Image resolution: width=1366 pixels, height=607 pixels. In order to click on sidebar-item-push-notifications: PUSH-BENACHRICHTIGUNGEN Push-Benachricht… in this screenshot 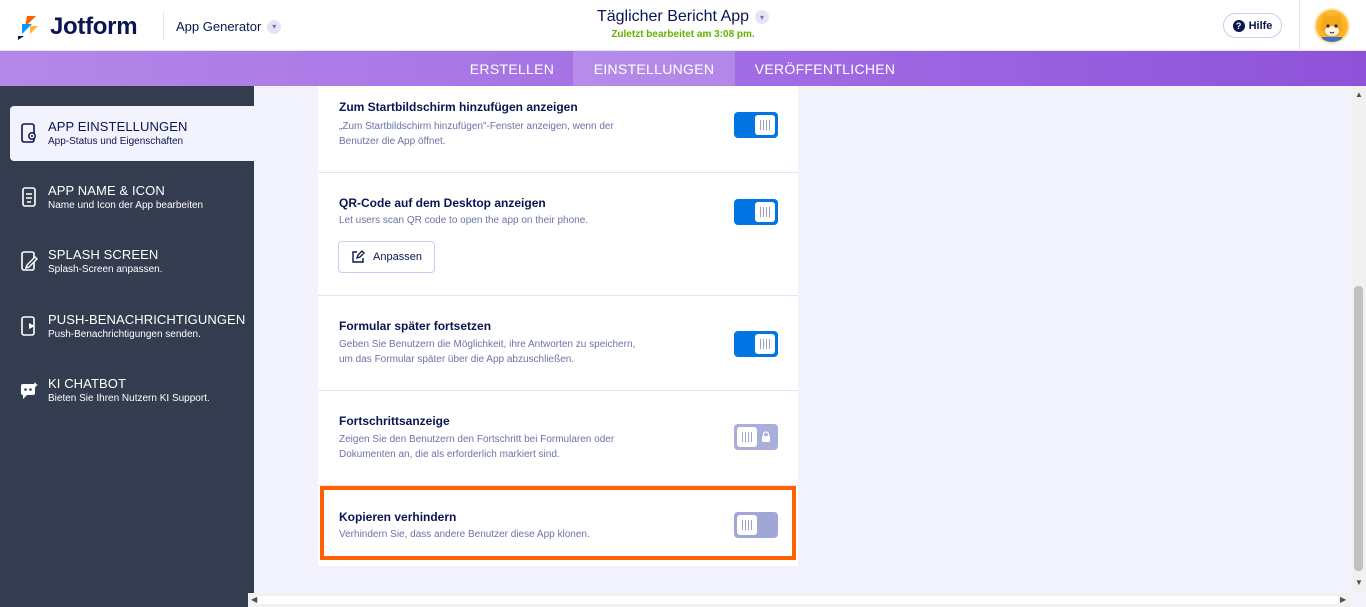, I will do `click(132, 326)`.